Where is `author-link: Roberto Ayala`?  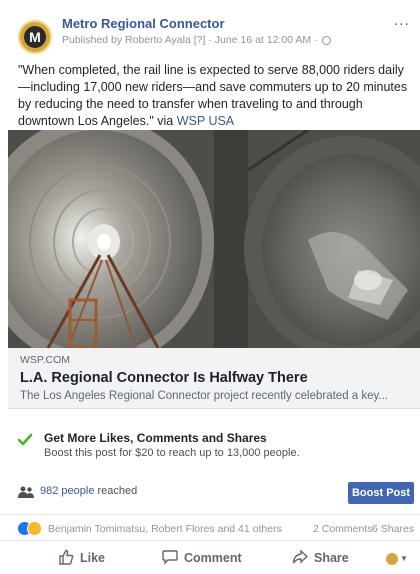 author-link: Roberto Ayala is located at coordinates (158, 40).